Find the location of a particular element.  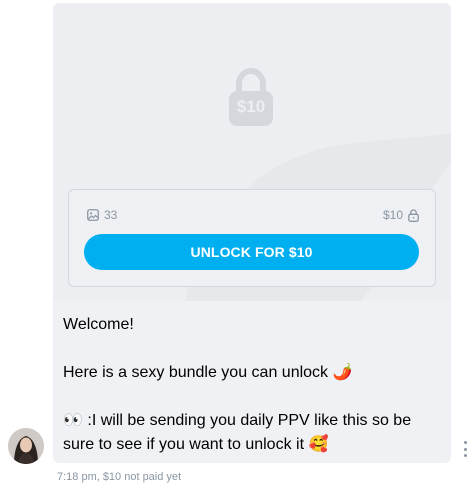

price-value: $10 is located at coordinates (392, 215).